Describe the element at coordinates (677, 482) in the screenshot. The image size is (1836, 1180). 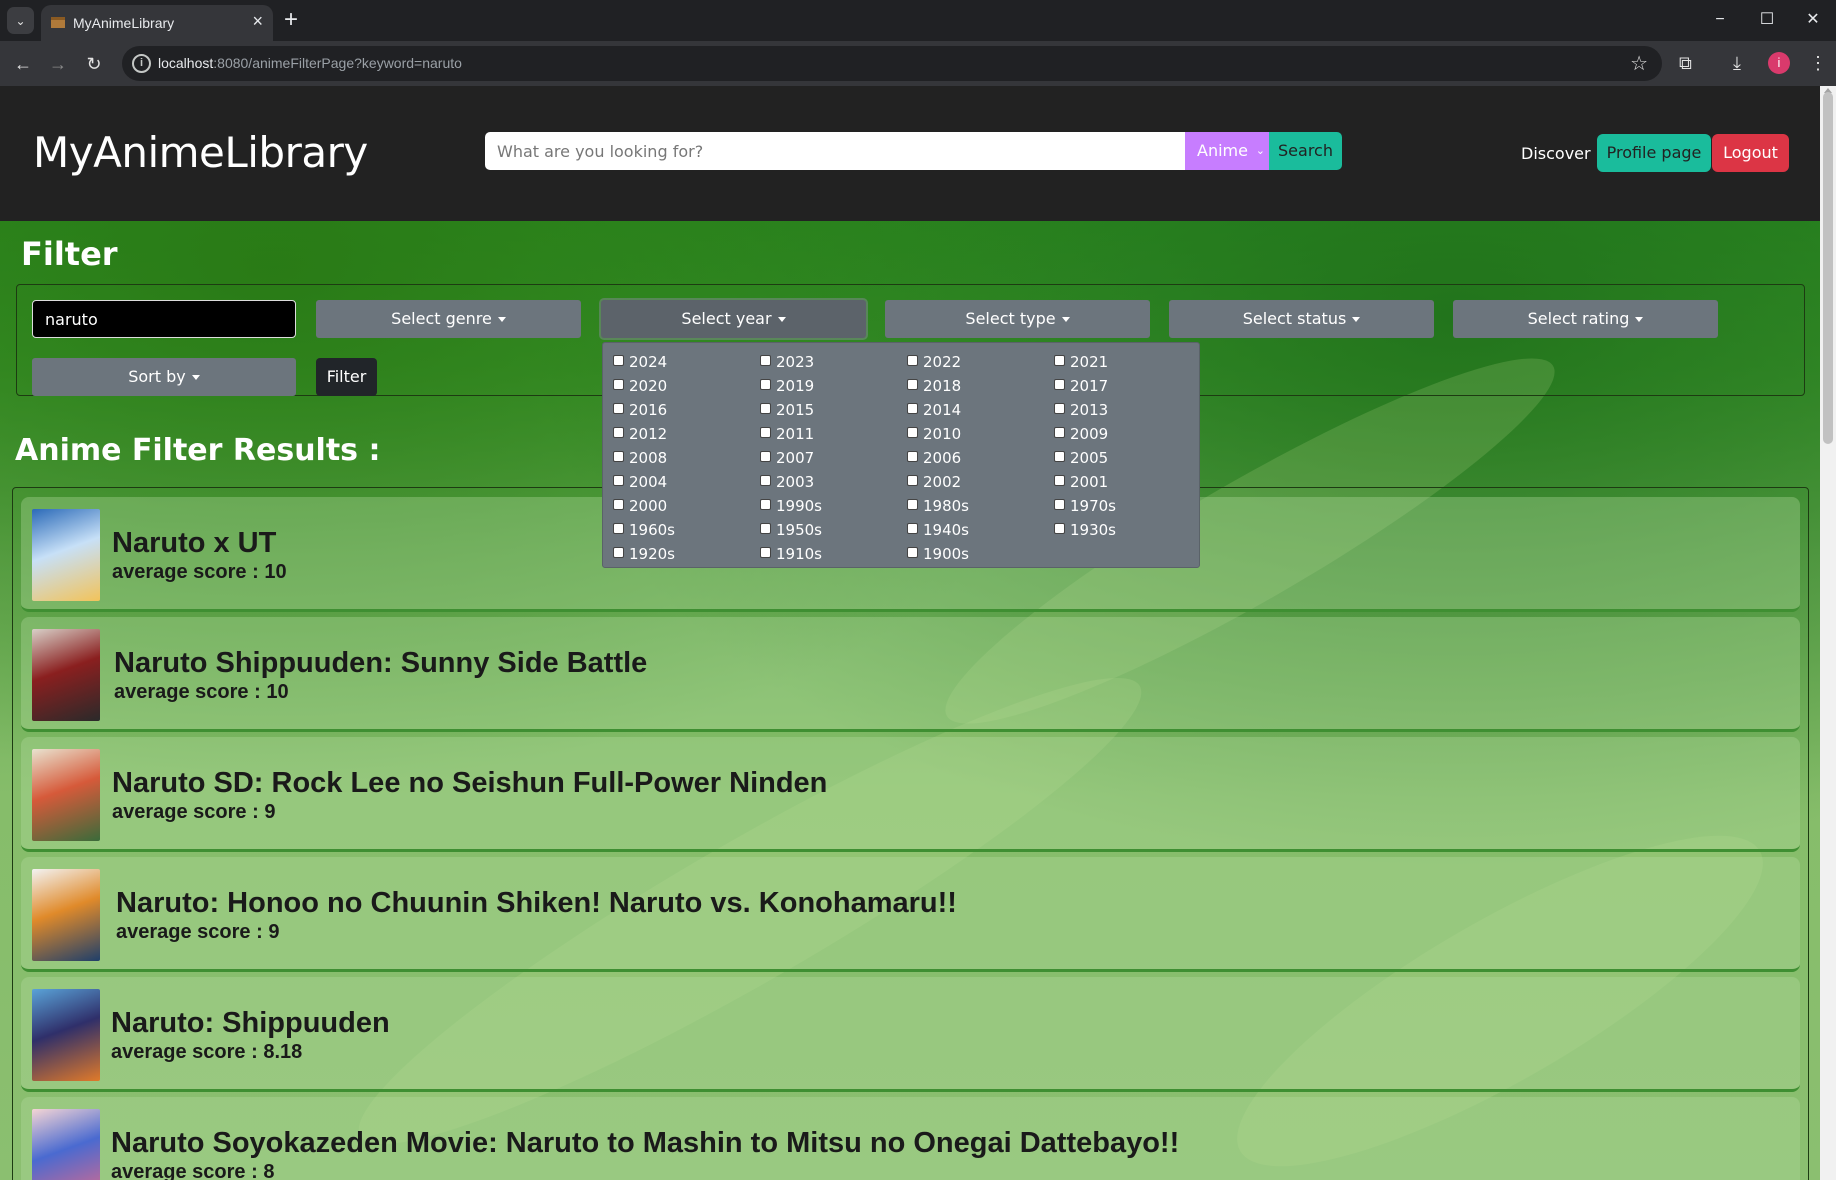
I see `year-option: 2004` at that location.